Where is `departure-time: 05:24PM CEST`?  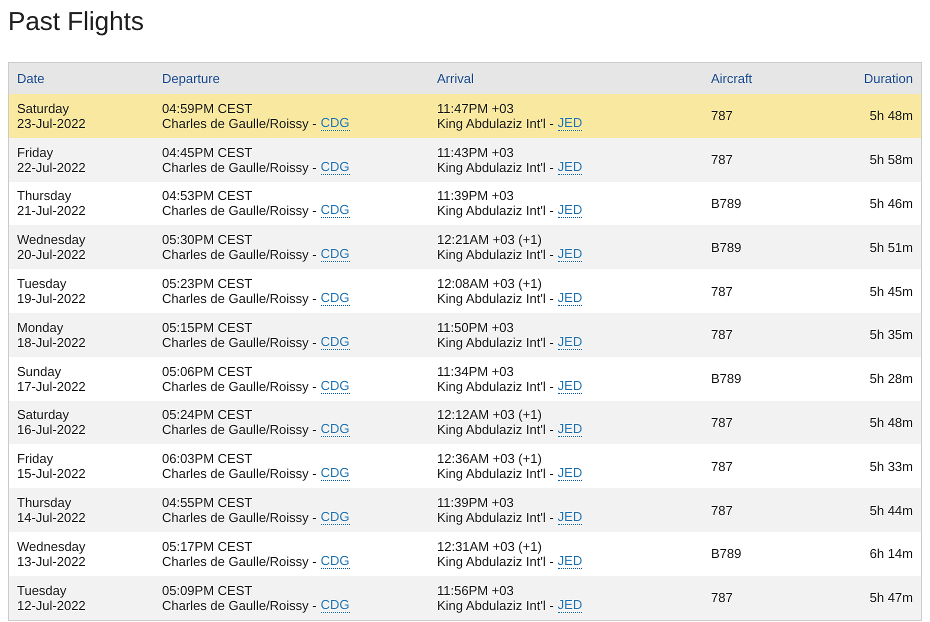
departure-time: 05:24PM CEST is located at coordinates (207, 414).